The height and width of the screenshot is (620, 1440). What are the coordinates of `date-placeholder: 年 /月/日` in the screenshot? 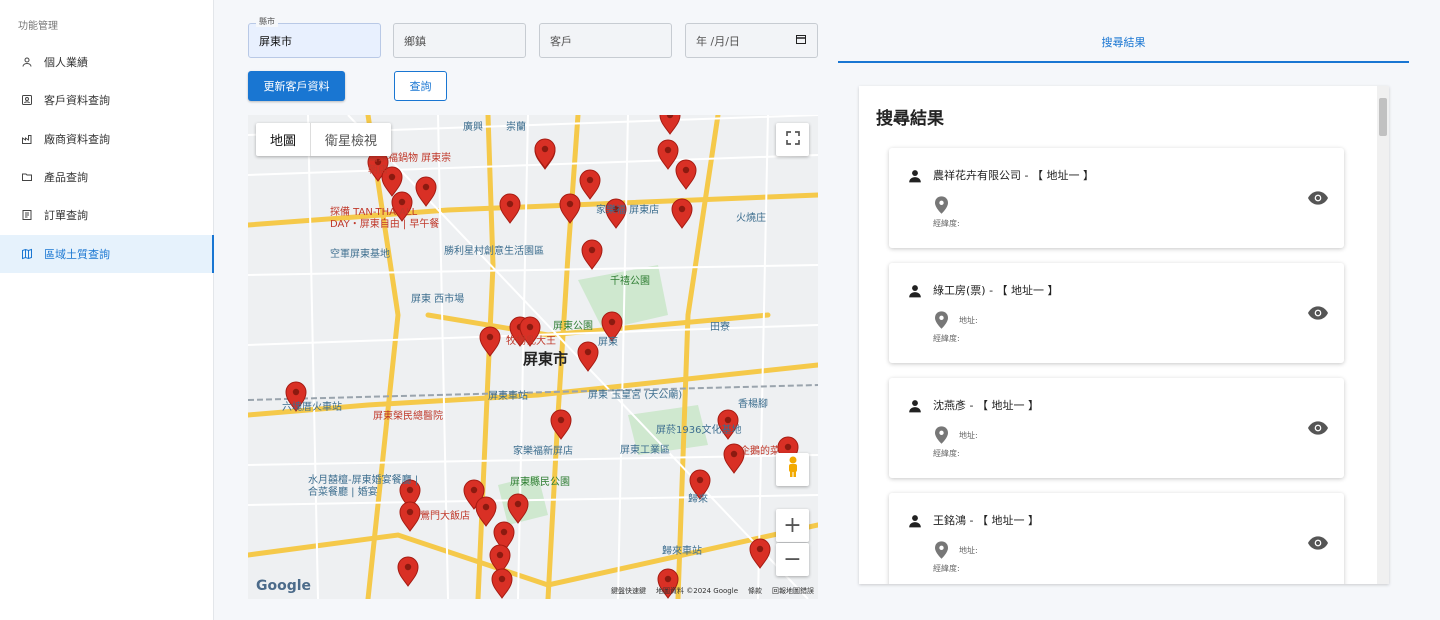 It's located at (718, 41).